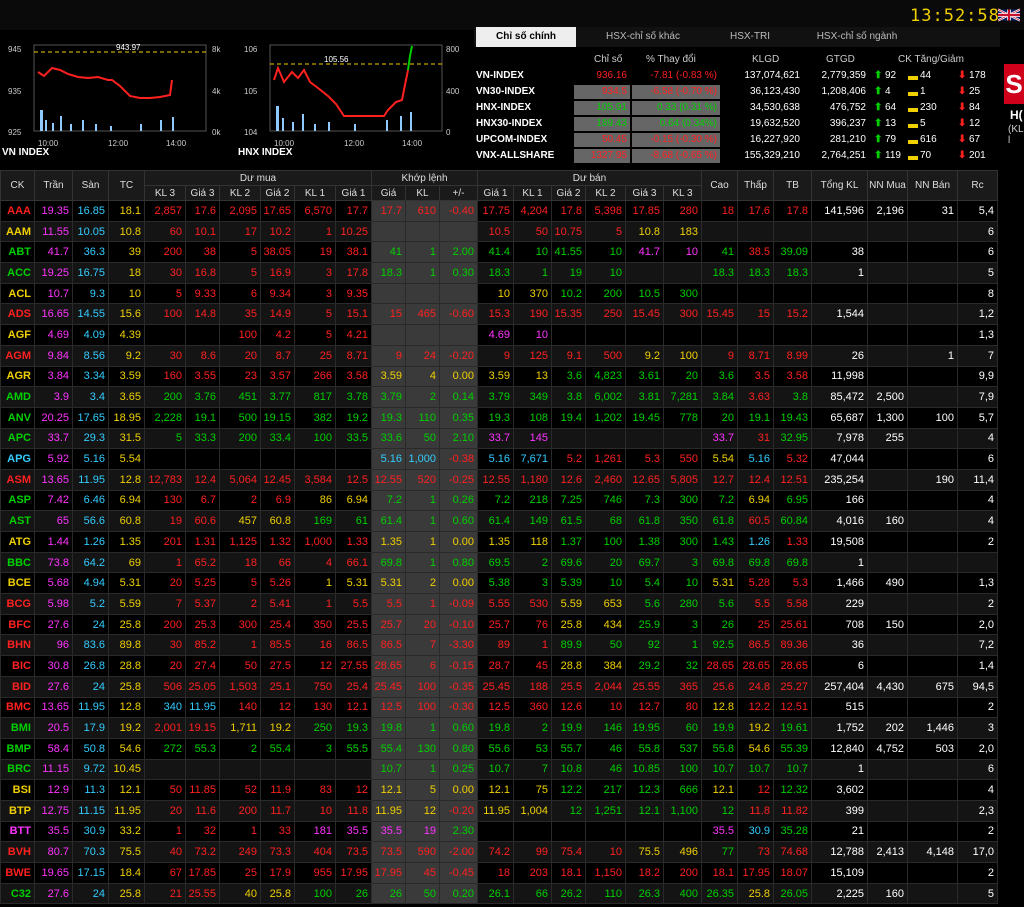 This screenshot has width=1024, height=907. What do you see at coordinates (719, 728) in the screenshot?
I see `stock-cell: 19.9` at bounding box center [719, 728].